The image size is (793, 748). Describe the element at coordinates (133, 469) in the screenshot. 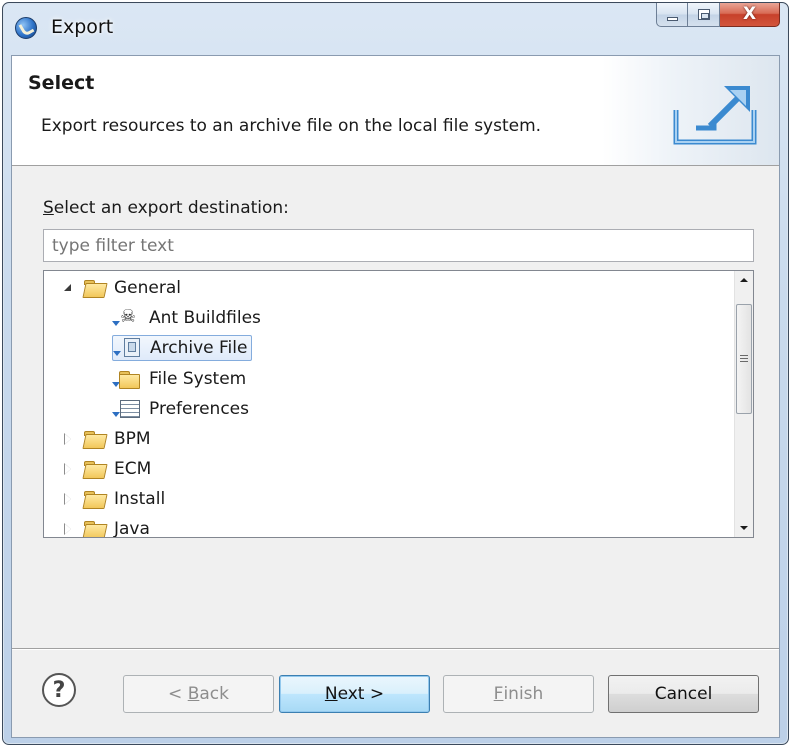

I see `tree-item-label: ECM` at that location.